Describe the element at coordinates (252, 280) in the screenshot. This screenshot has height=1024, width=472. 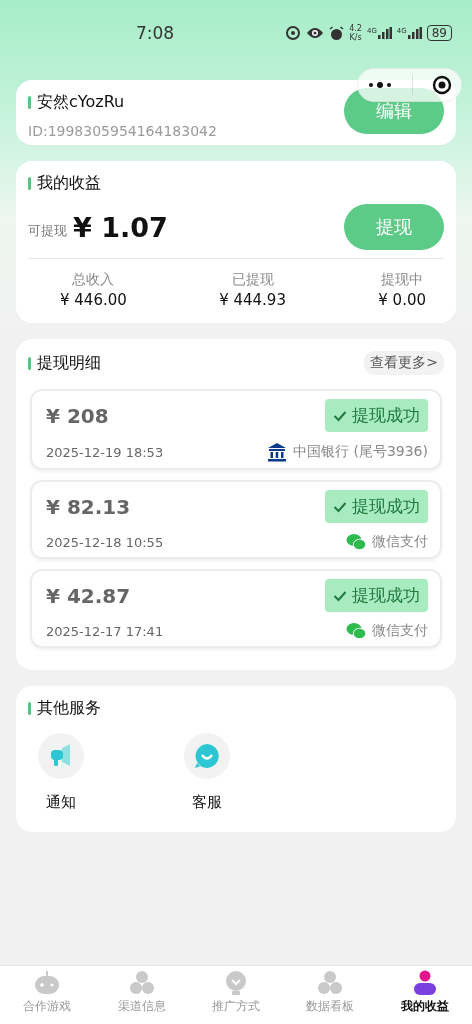
I see `stat-label: 已提现` at that location.